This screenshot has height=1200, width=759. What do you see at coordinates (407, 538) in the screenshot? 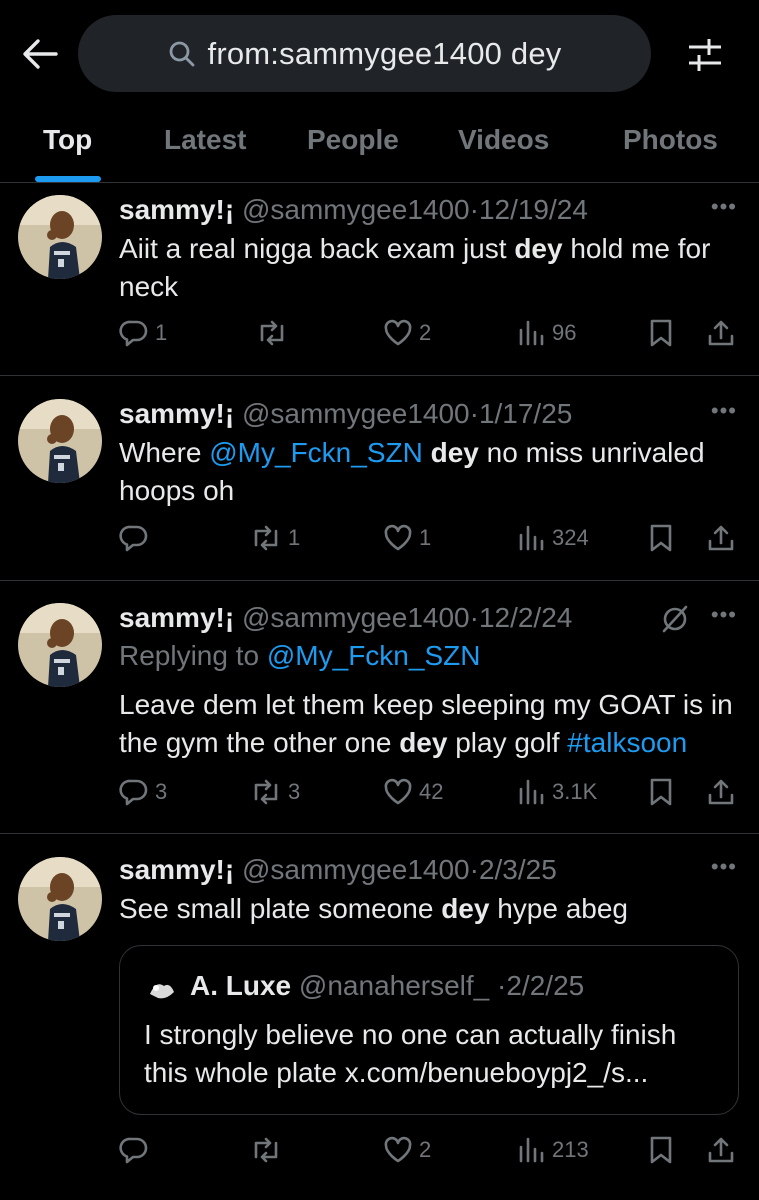
I see `like-button: 1` at bounding box center [407, 538].